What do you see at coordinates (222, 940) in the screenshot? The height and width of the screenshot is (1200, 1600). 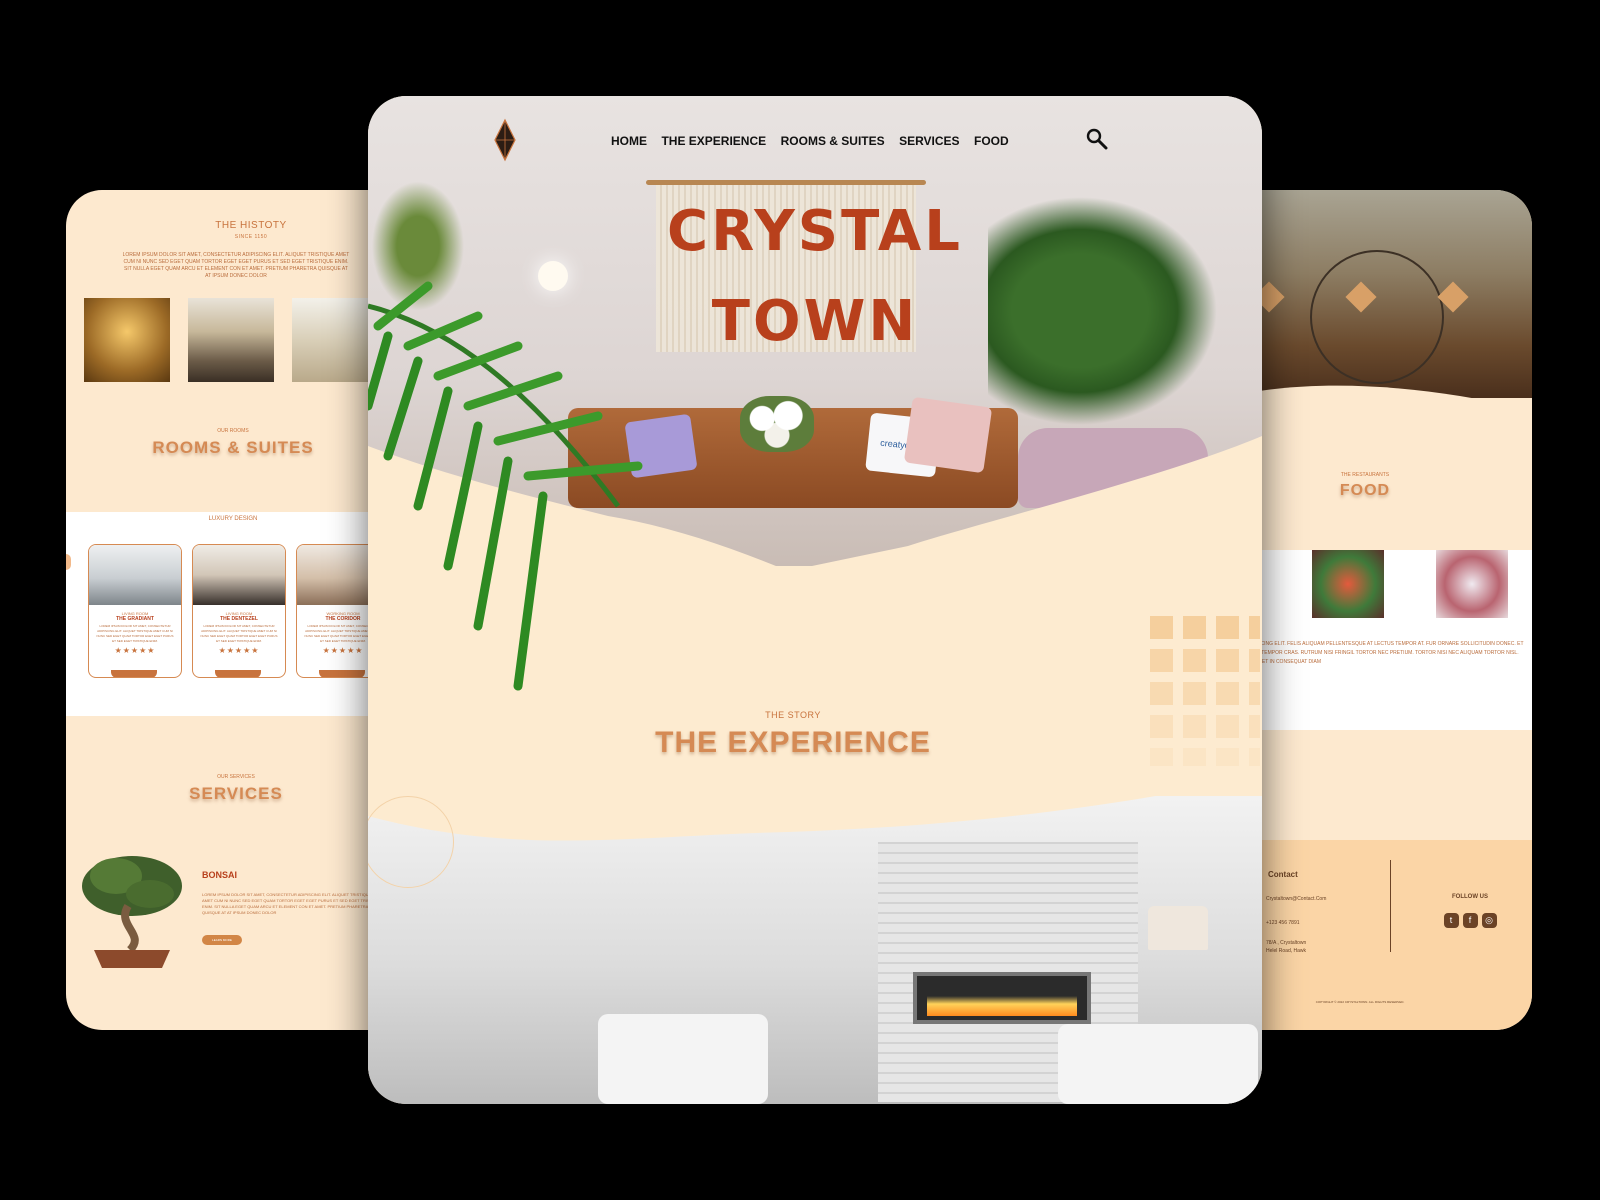 I see `learn-more-button: LEARN MORE` at bounding box center [222, 940].